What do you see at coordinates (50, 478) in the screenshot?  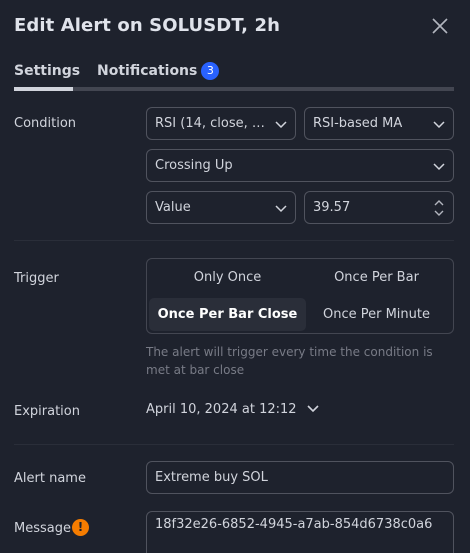 I see `alert-name-label: Alert name` at bounding box center [50, 478].